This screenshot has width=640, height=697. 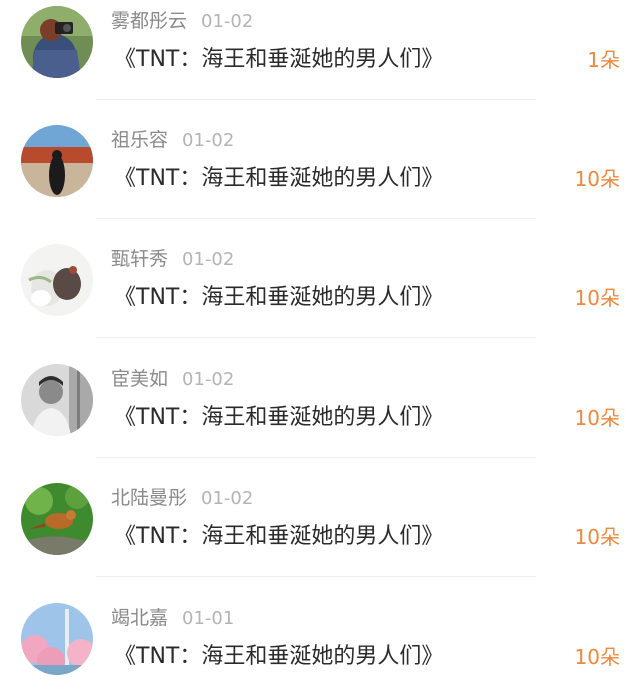 What do you see at coordinates (172, 140) in the screenshot?
I see `item-meta: 祖乐容 01-02` at bounding box center [172, 140].